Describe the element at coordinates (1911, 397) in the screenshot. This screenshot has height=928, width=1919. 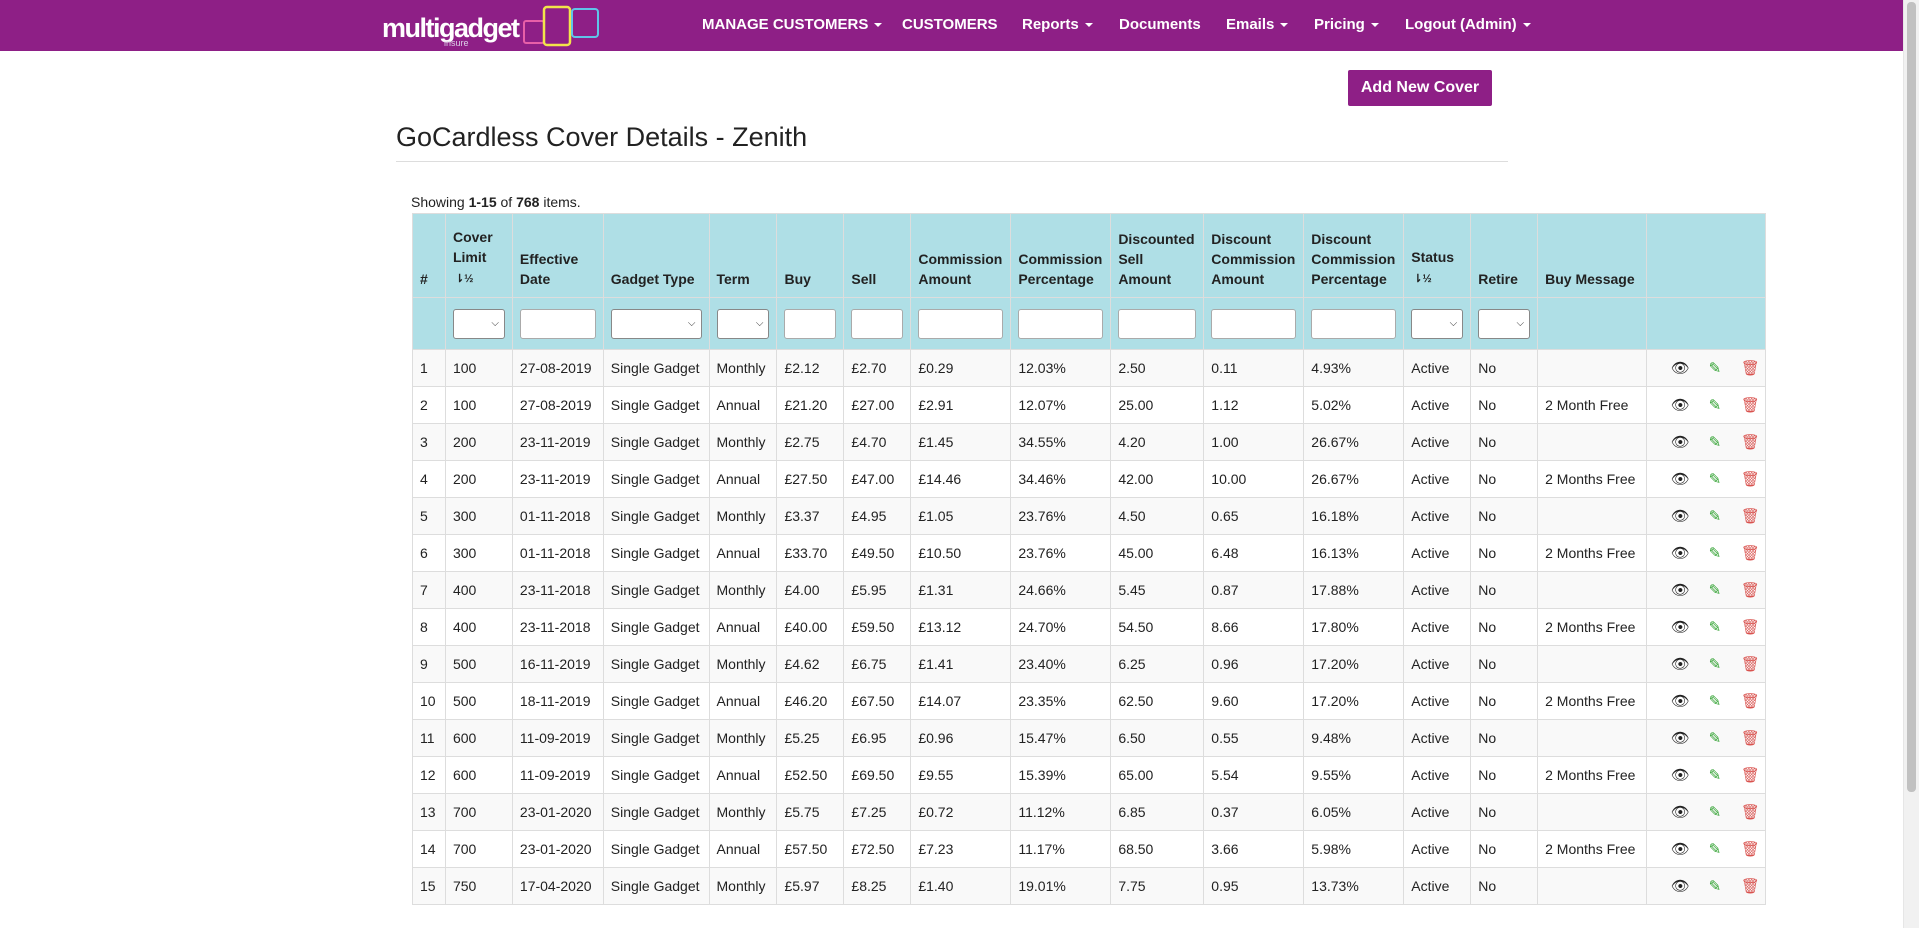
I see `scrollbar-thumb` at that location.